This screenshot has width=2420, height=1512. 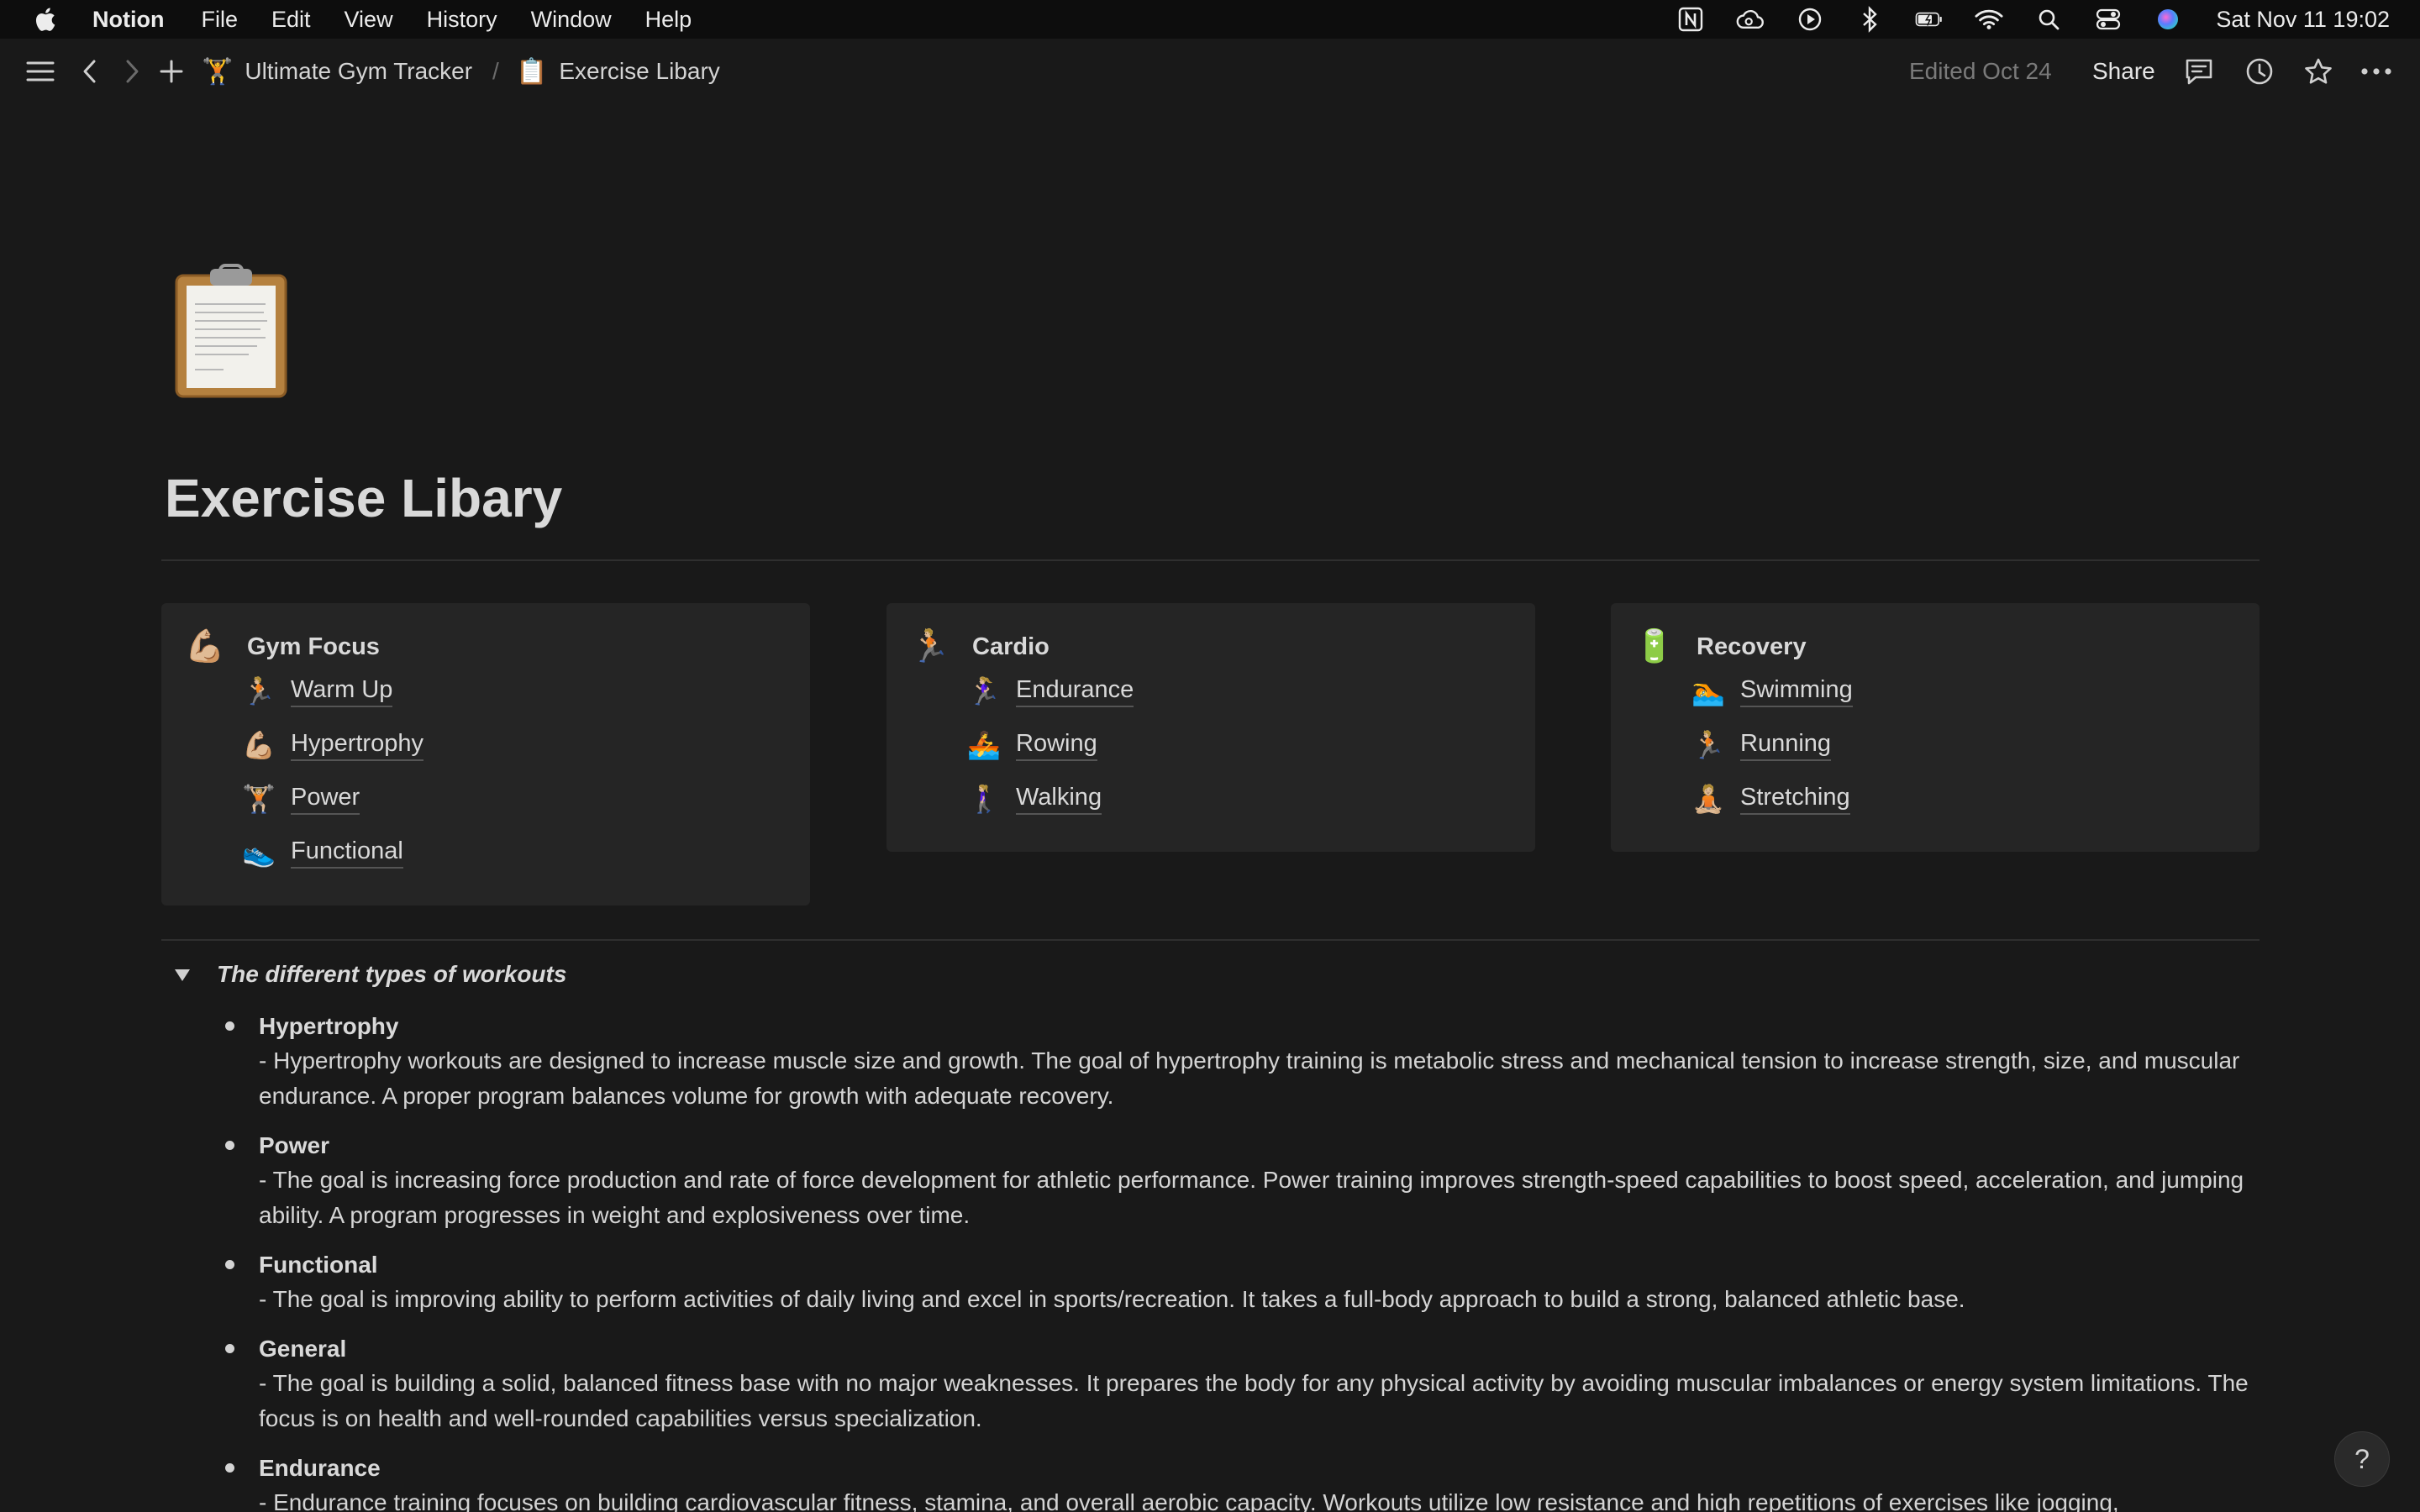 I want to click on clipboard-icon: 📋, so click(x=532, y=71).